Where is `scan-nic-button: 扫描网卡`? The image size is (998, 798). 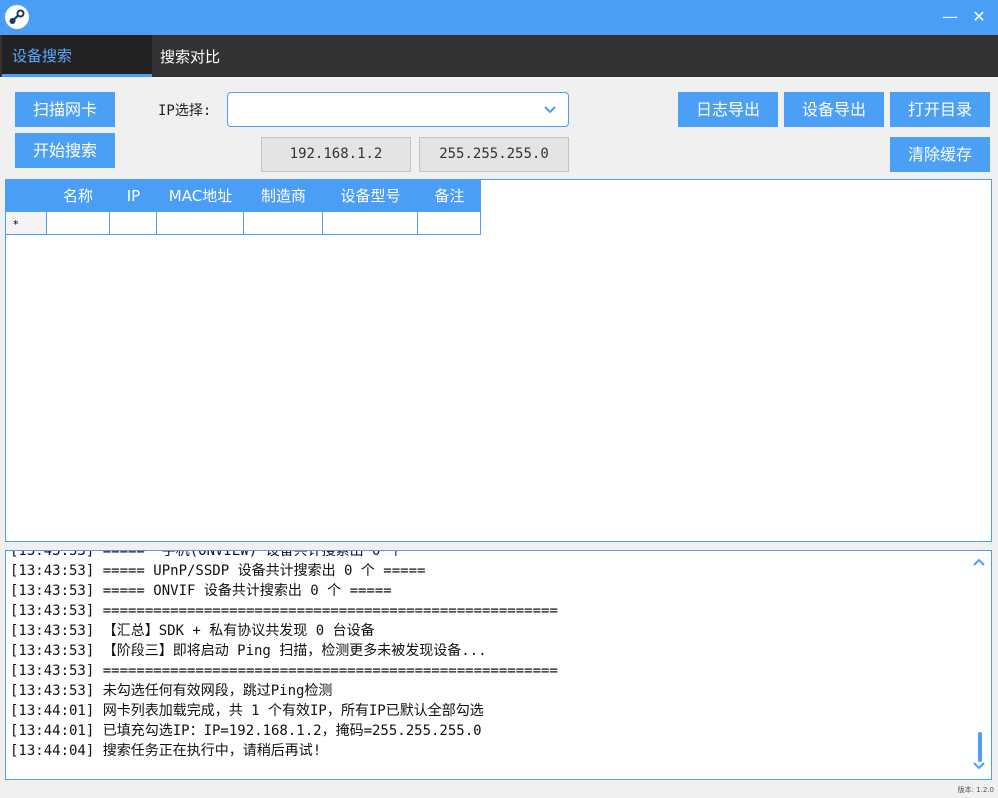 scan-nic-button: 扫描网卡 is located at coordinates (65, 109).